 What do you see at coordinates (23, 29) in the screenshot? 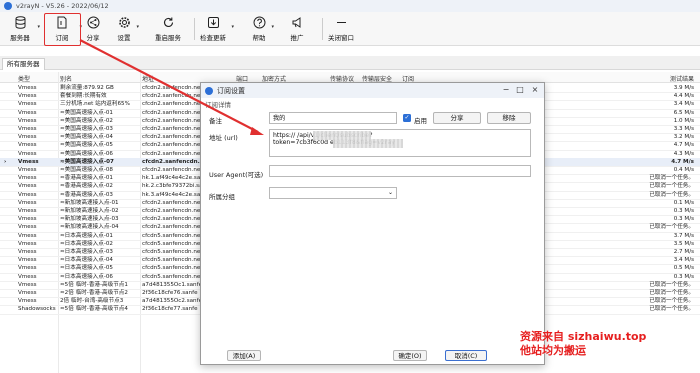
I see `servers-button: 服务器 ▾` at bounding box center [23, 29].